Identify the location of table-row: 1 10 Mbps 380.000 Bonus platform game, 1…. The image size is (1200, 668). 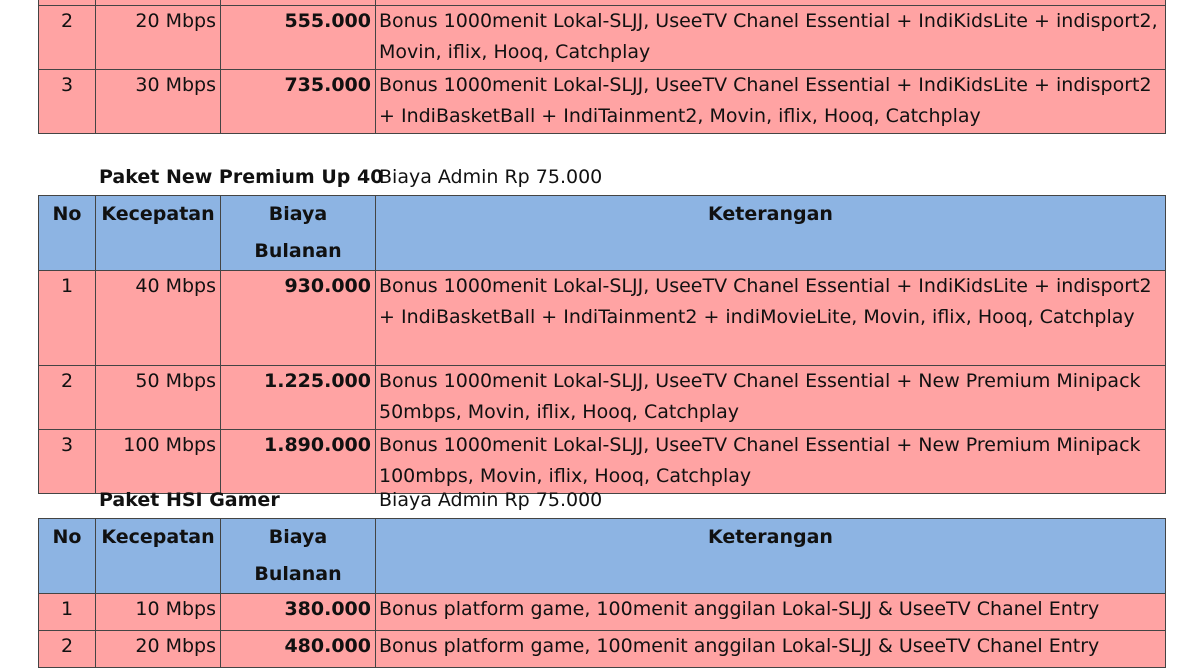
(602, 612).